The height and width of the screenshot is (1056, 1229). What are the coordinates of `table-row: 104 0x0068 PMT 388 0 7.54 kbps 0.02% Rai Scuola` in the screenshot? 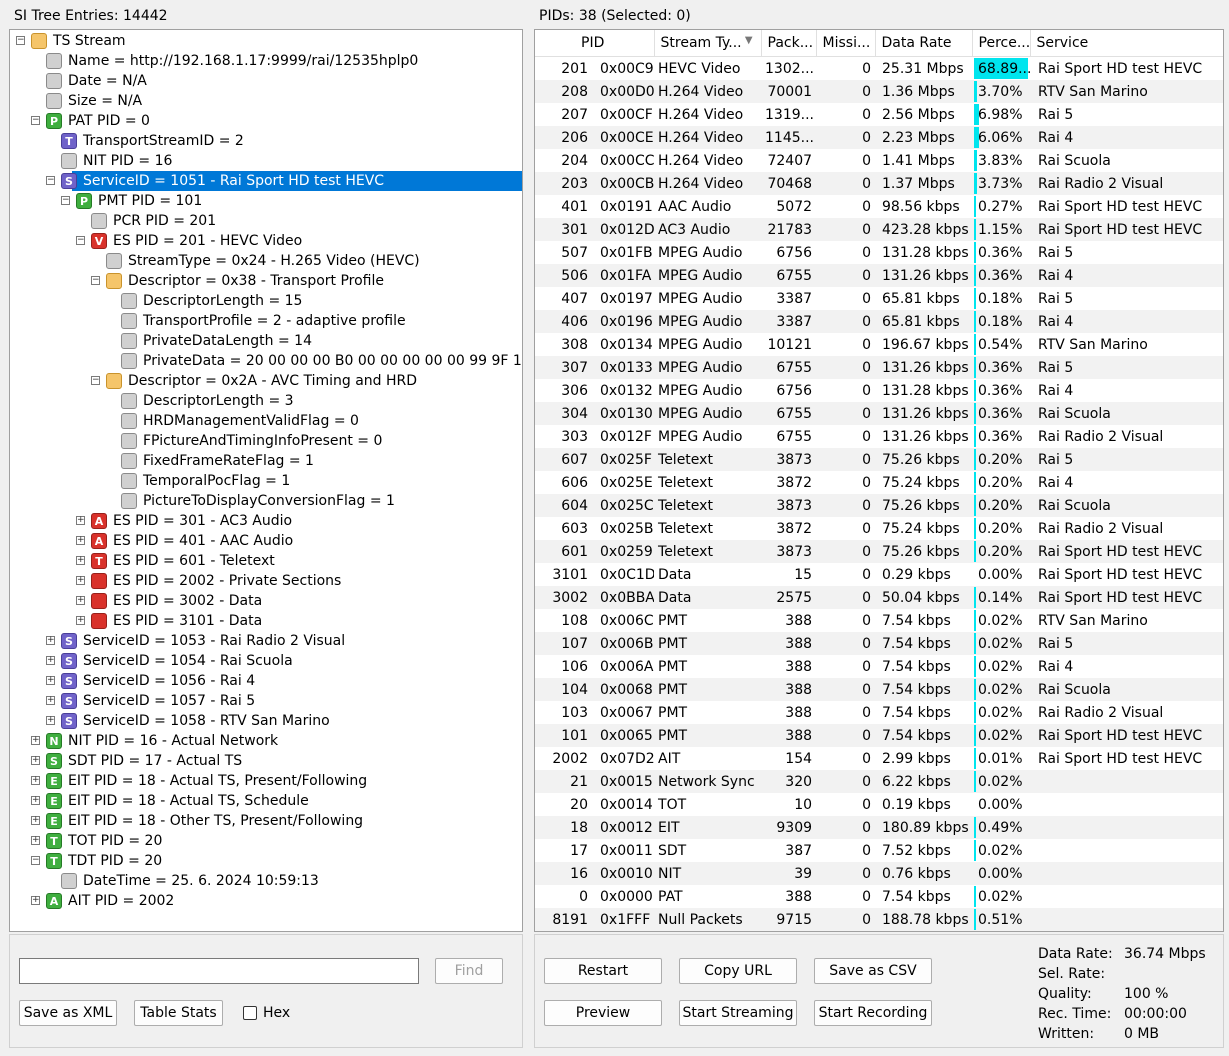 It's located at (879, 689).